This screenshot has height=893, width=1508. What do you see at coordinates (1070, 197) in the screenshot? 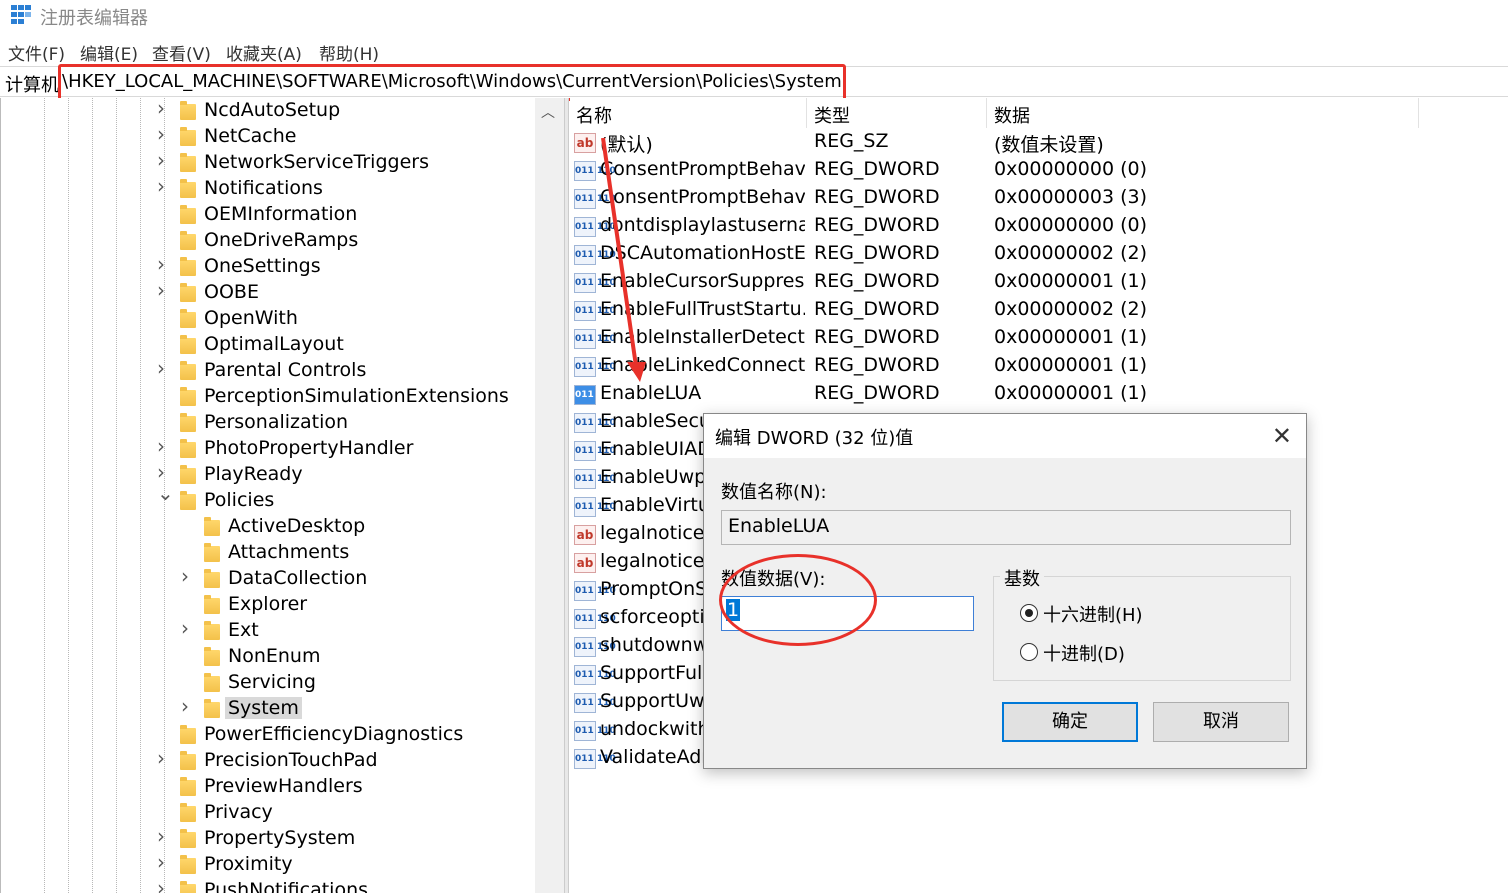
I see `value-data: 0x00000003 (3)` at bounding box center [1070, 197].